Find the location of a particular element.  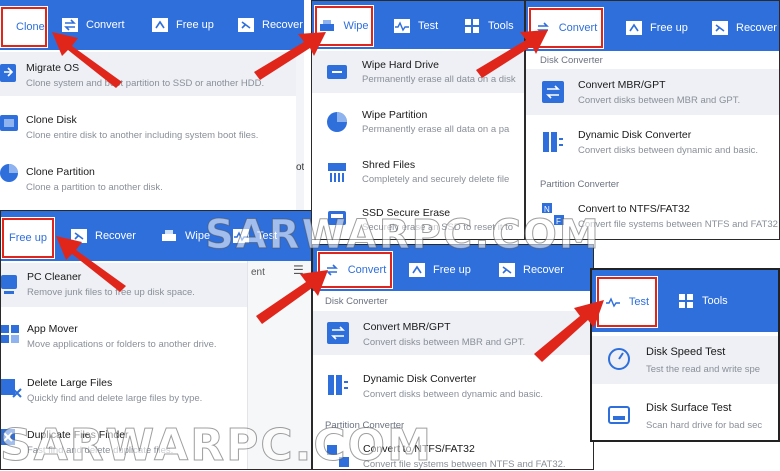

tab-tools: Tools is located at coordinates (703, 301).